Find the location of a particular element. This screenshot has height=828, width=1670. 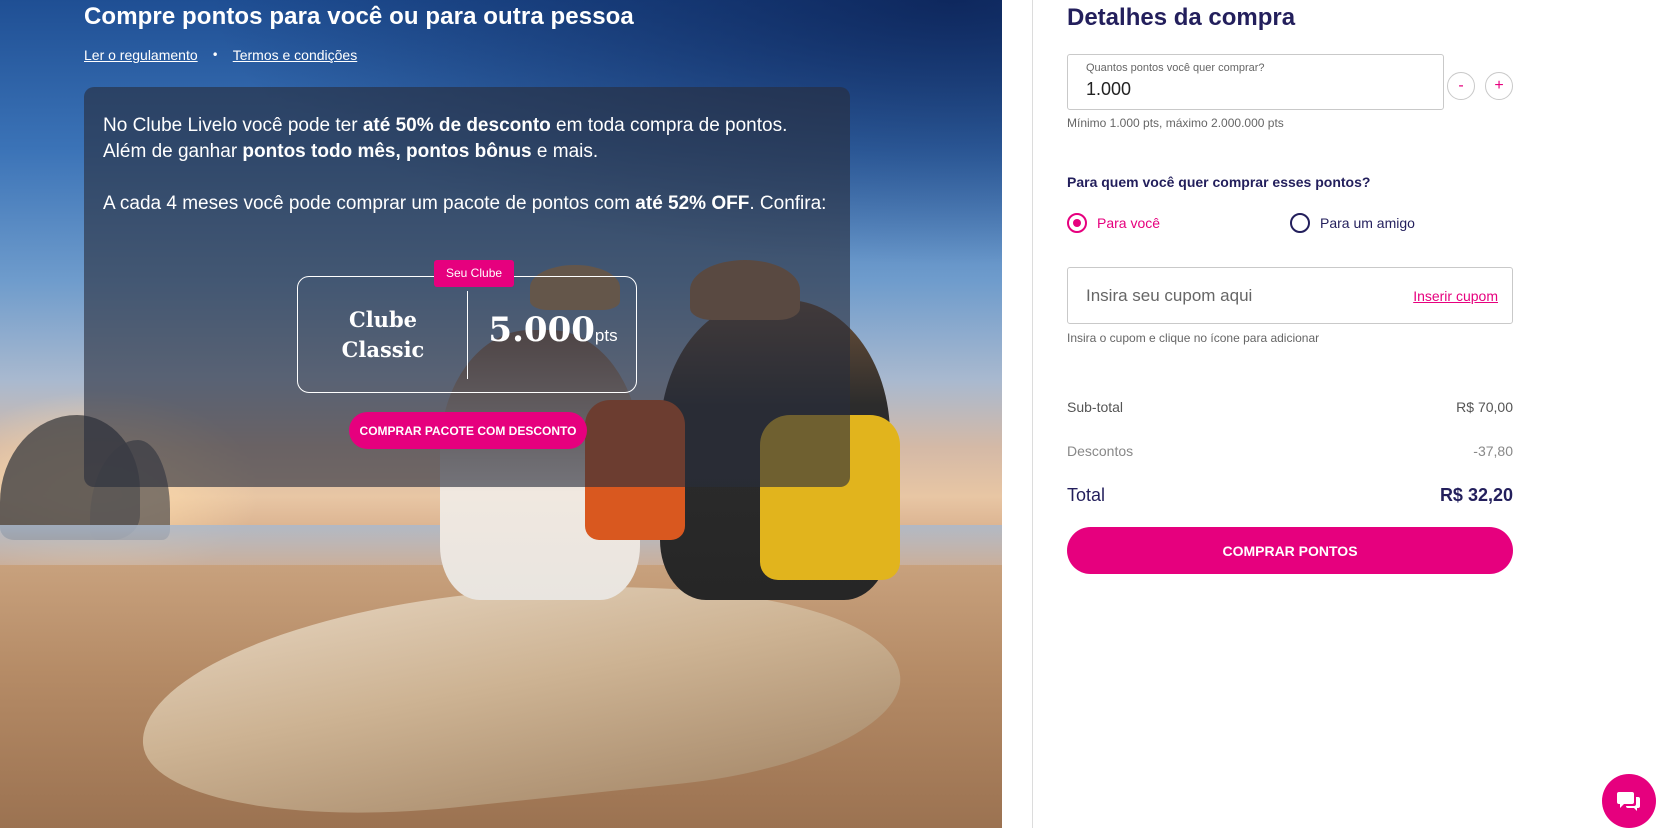

your-club-badge: Seu Clube is located at coordinates (474, 273).